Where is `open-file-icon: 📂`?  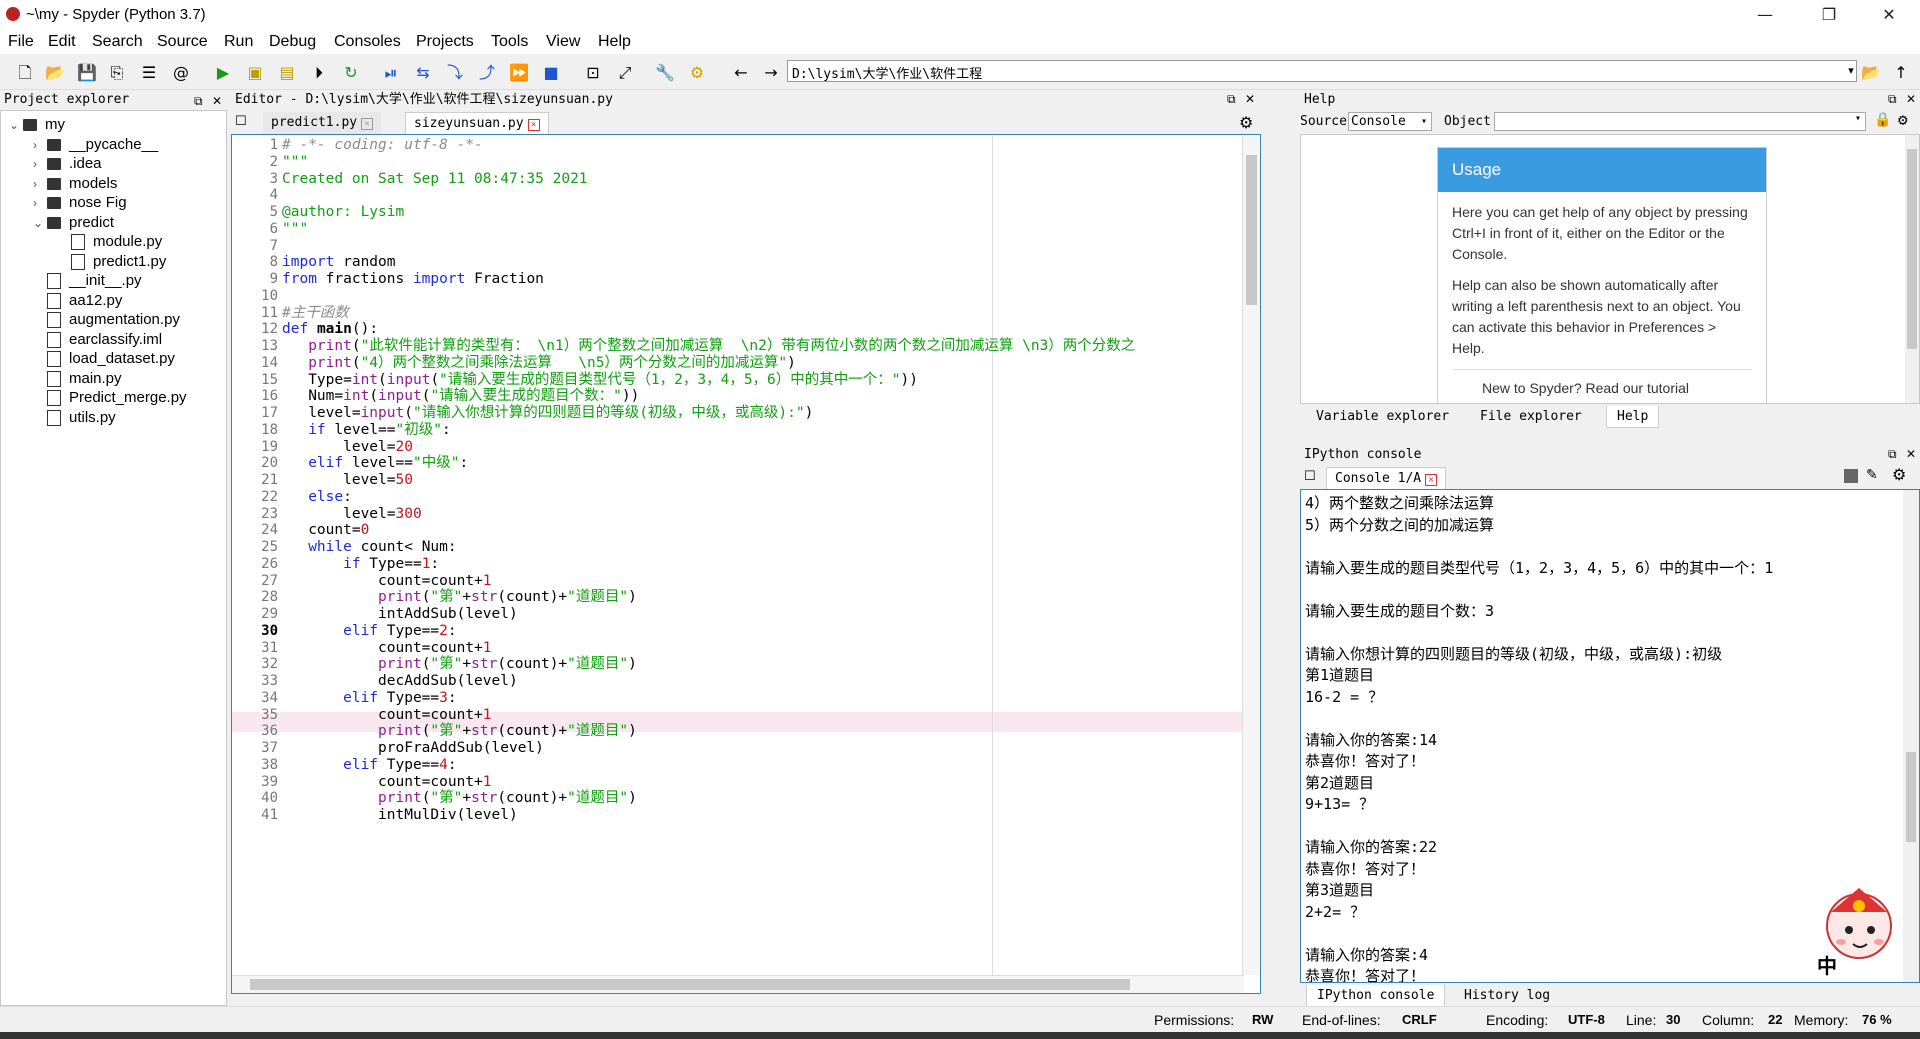 open-file-icon: 📂 is located at coordinates (55, 73).